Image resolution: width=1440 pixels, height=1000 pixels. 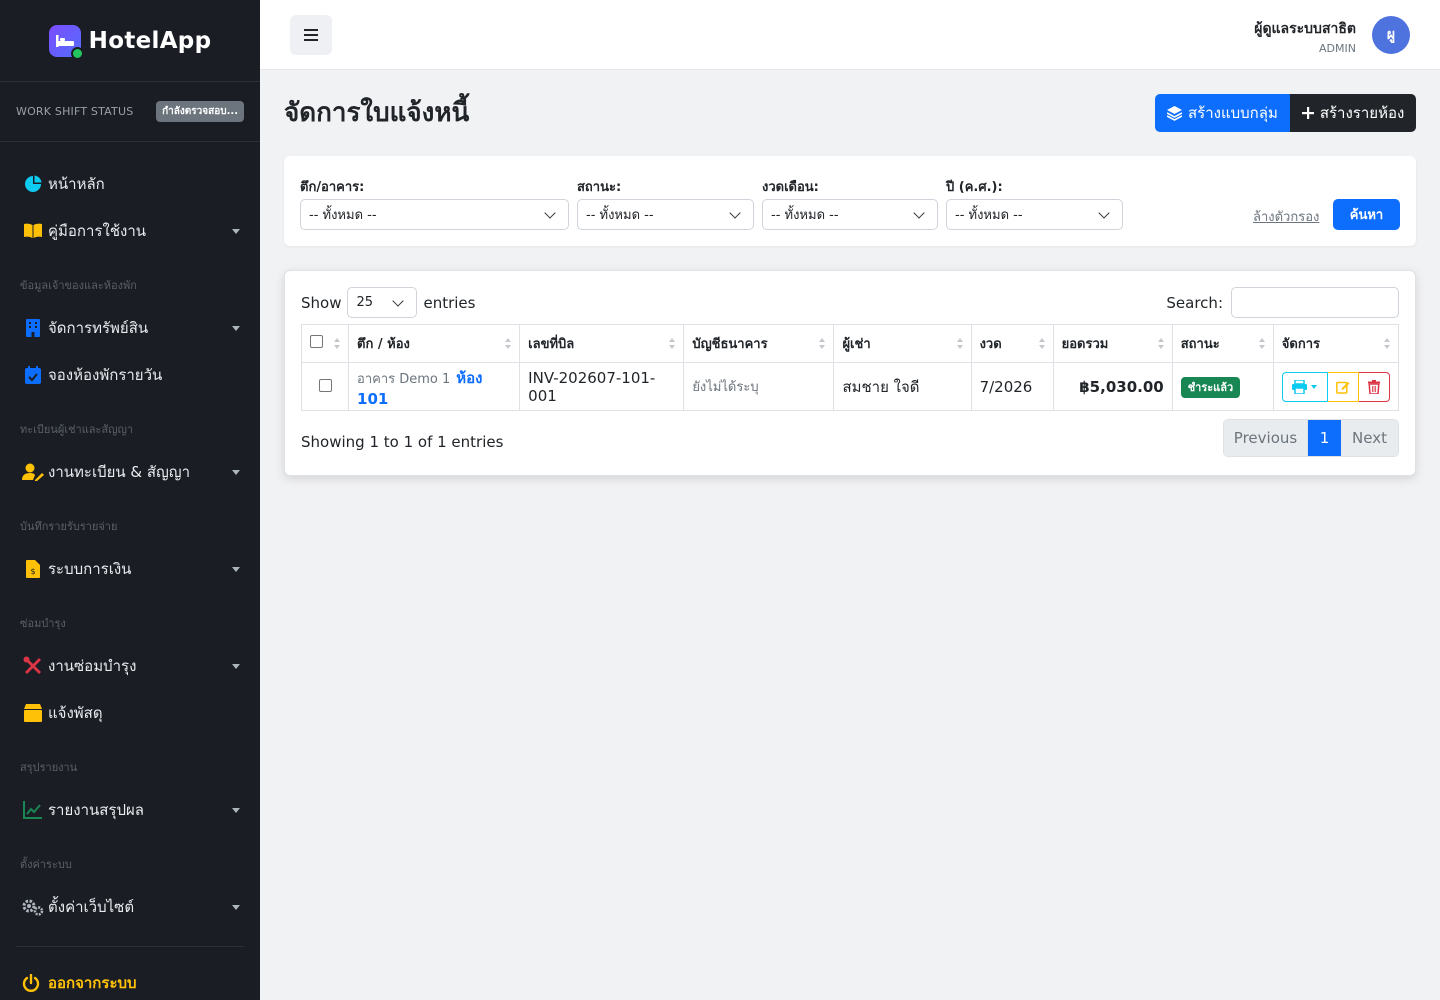 What do you see at coordinates (33, 184) in the screenshot?
I see `pie-chart-icon` at bounding box center [33, 184].